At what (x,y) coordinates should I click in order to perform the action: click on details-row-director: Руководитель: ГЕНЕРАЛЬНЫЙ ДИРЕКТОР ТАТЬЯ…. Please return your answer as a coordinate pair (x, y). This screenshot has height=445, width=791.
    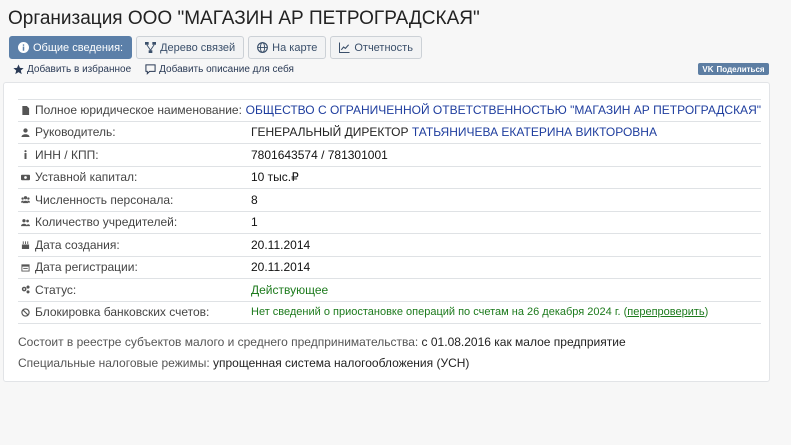
    Looking at the image, I should click on (389, 133).